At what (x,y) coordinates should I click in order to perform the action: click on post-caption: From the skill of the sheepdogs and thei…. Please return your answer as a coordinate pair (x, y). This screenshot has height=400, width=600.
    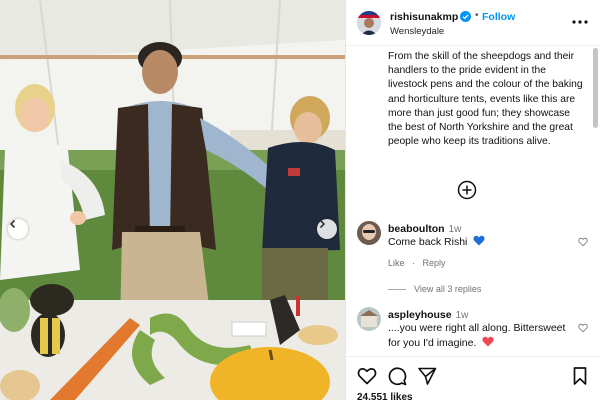
    Looking at the image, I should click on (485, 99).